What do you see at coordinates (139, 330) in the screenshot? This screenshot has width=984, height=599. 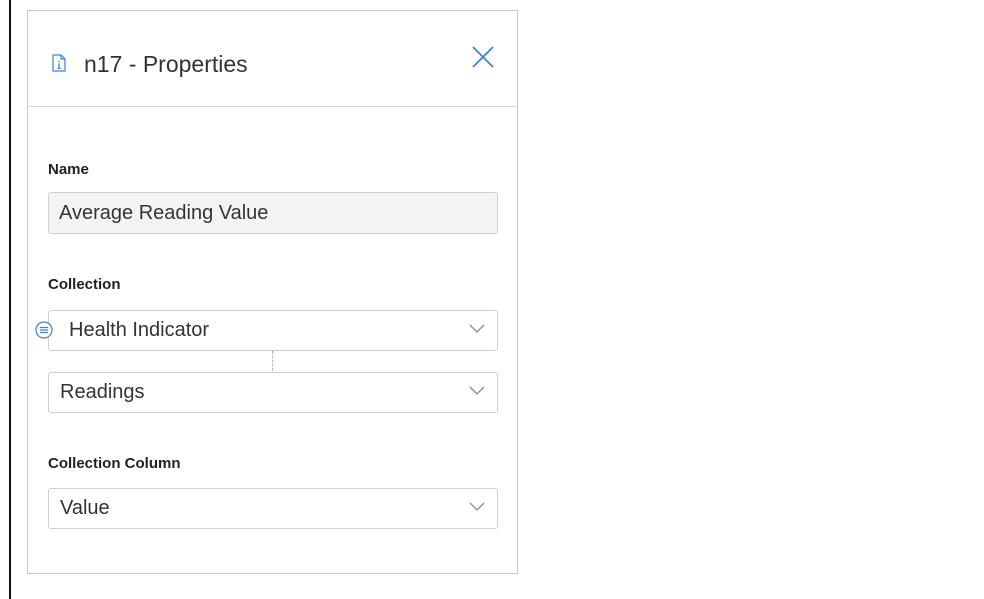 I see `collection-select-value: Health Indicator` at bounding box center [139, 330].